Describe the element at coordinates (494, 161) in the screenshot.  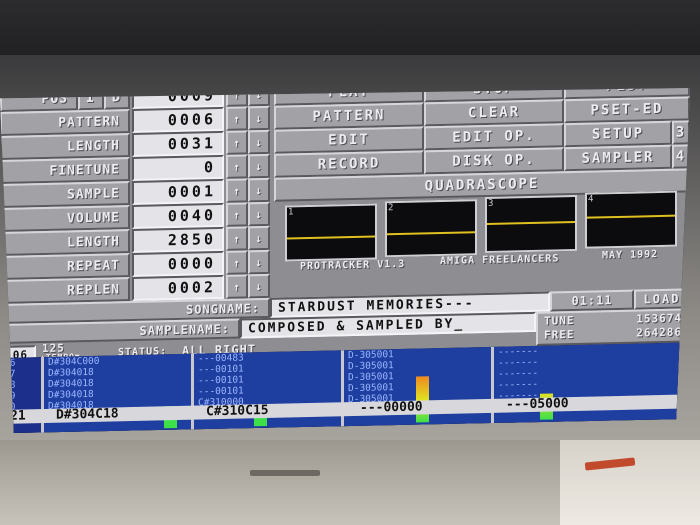
I see `disk-op-button: DISK OP.` at that location.